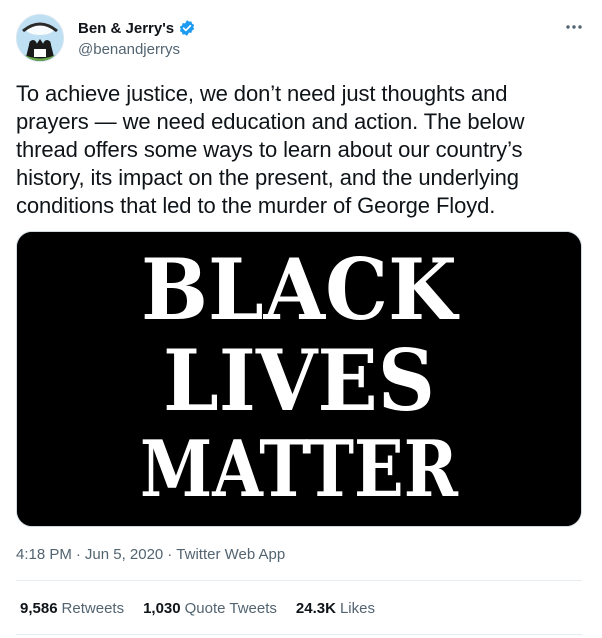 This screenshot has width=602, height=638. What do you see at coordinates (126, 28) in the screenshot?
I see `display-name: Ben & Jerry's` at bounding box center [126, 28].